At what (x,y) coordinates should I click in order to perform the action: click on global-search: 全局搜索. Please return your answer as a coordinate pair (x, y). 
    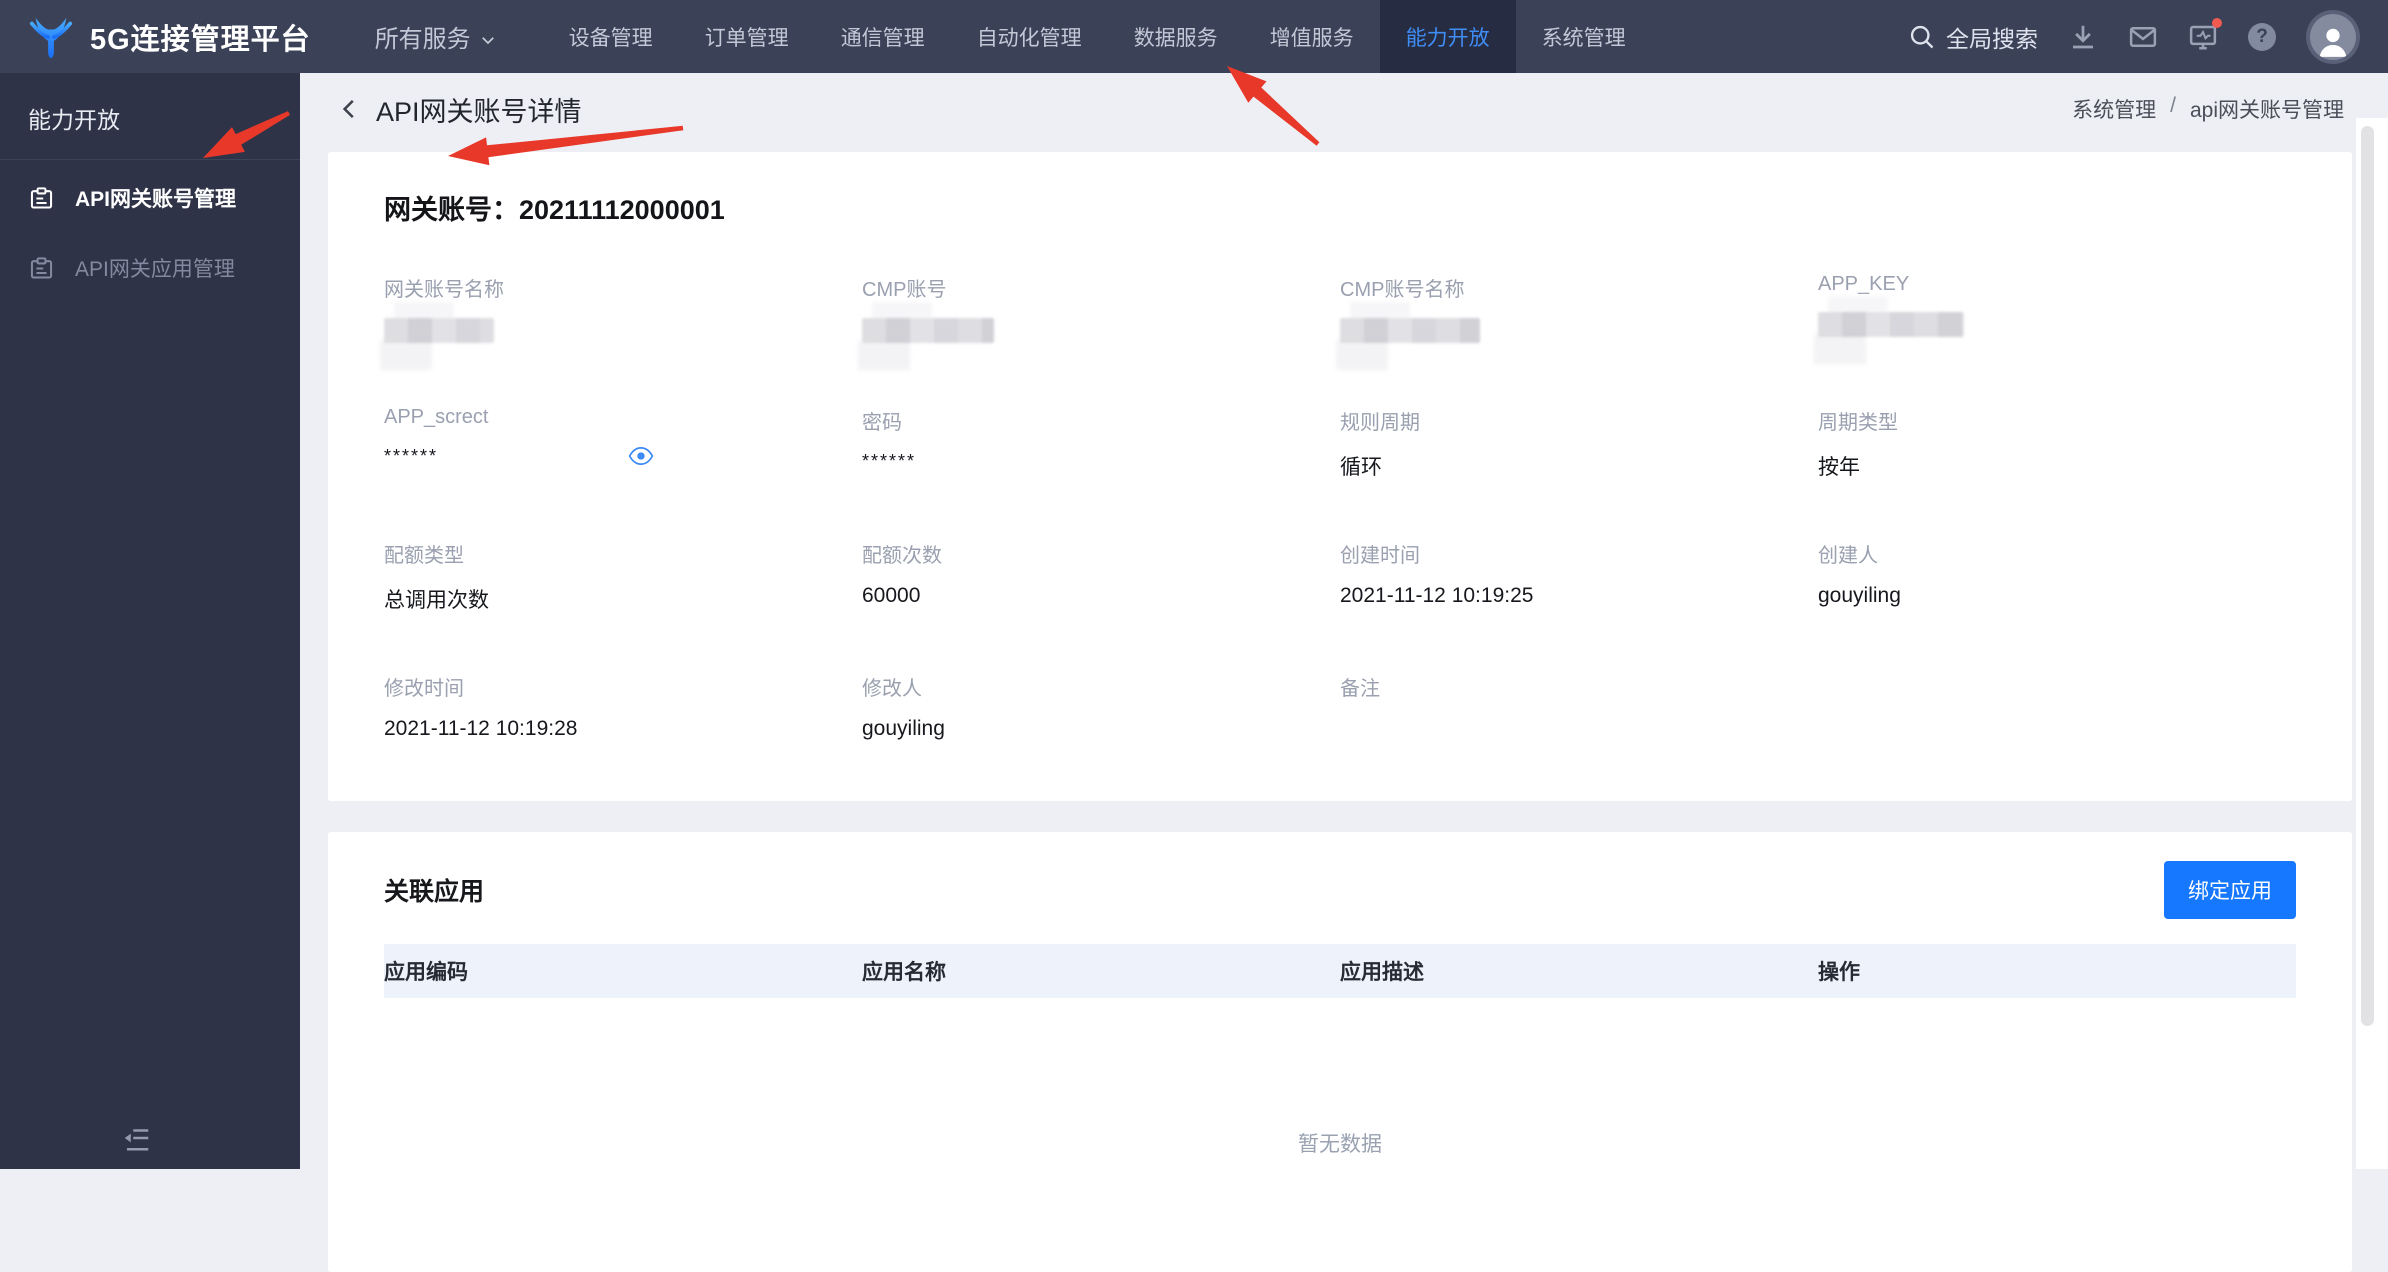
    Looking at the image, I should click on (1973, 37).